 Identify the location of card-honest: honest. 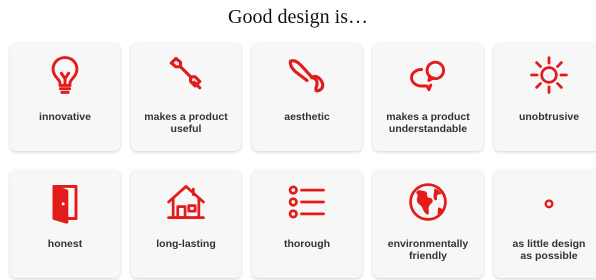
(65, 224).